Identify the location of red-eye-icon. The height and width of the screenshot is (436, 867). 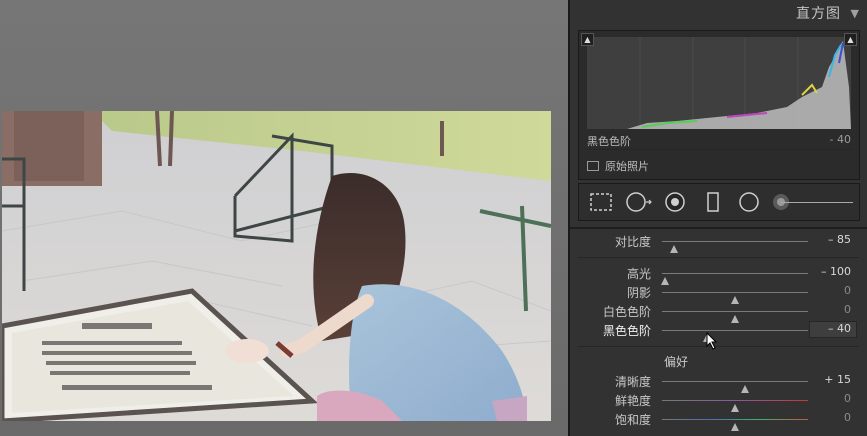
(675, 202).